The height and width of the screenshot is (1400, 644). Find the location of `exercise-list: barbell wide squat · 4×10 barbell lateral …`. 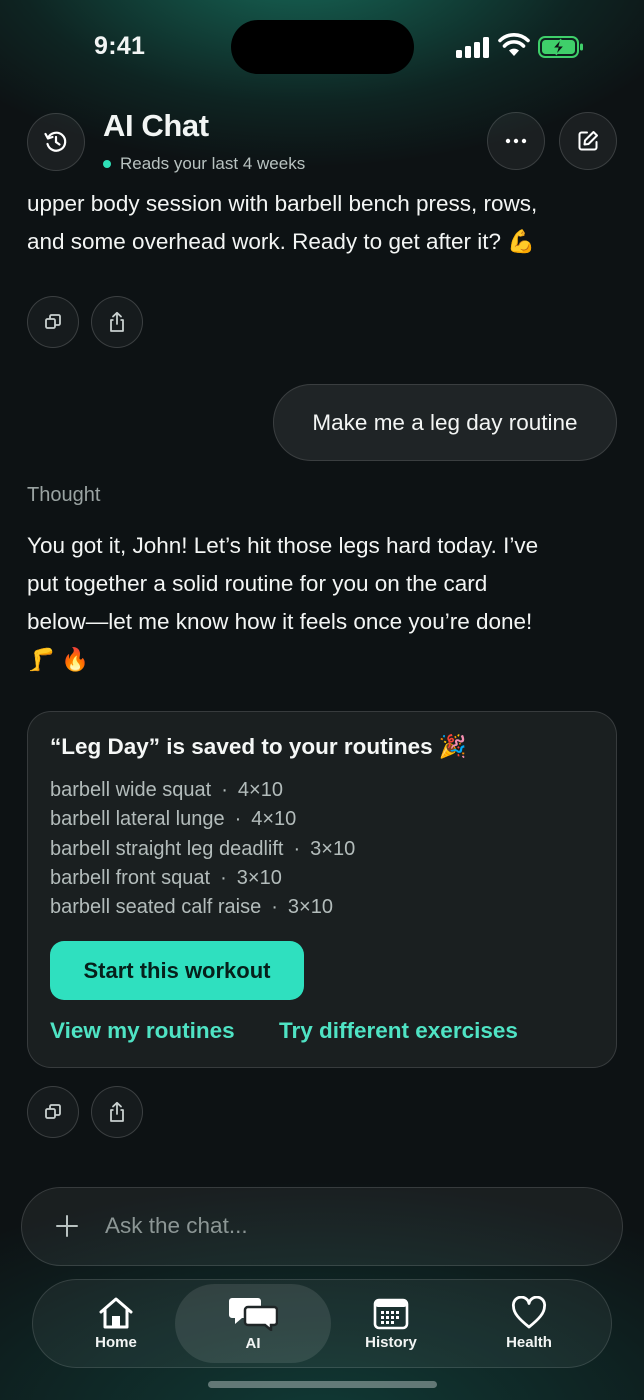

exercise-list: barbell wide squat · 4×10 barbell lateral … is located at coordinates (202, 849).